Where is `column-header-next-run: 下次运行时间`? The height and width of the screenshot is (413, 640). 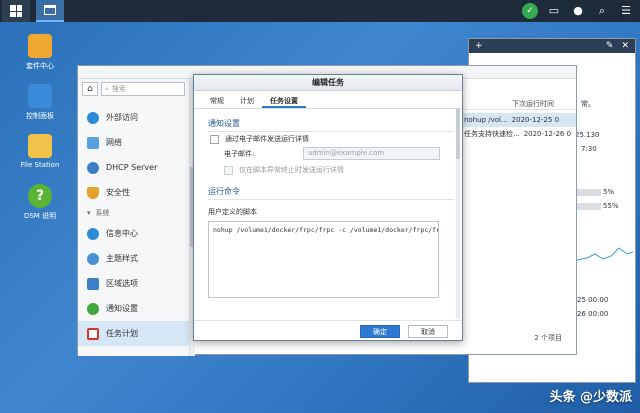
column-header-next-run: 下次运行时间 is located at coordinates (519, 104).